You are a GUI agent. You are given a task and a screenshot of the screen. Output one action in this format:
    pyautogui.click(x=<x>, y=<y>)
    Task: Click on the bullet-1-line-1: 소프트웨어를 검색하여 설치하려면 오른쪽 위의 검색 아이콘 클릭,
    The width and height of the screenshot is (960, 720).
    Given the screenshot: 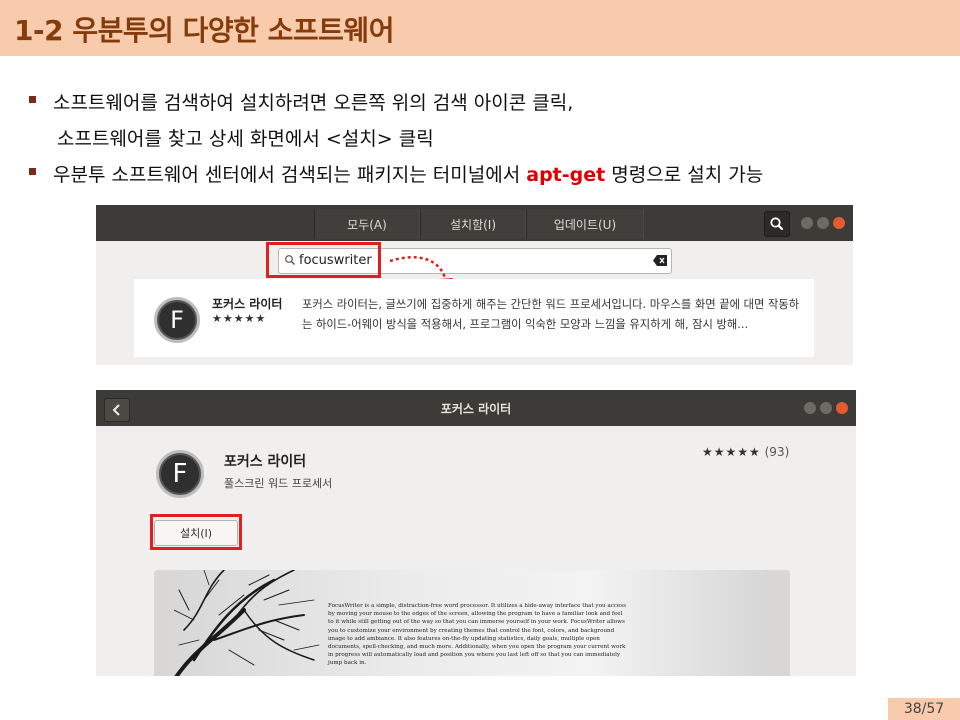 What is the action you would take?
    pyautogui.click(x=313, y=103)
    